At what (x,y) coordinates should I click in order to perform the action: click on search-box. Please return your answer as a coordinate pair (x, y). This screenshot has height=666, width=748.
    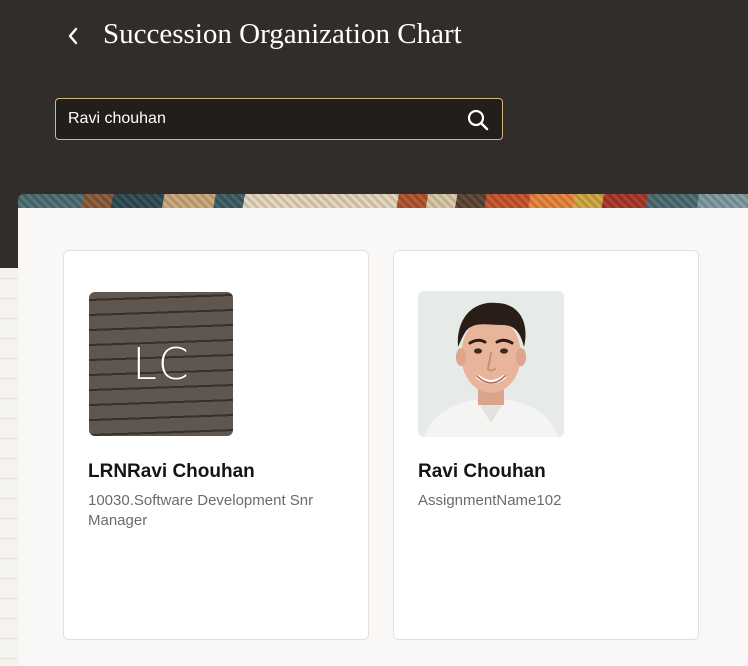
    Looking at the image, I should click on (279, 119).